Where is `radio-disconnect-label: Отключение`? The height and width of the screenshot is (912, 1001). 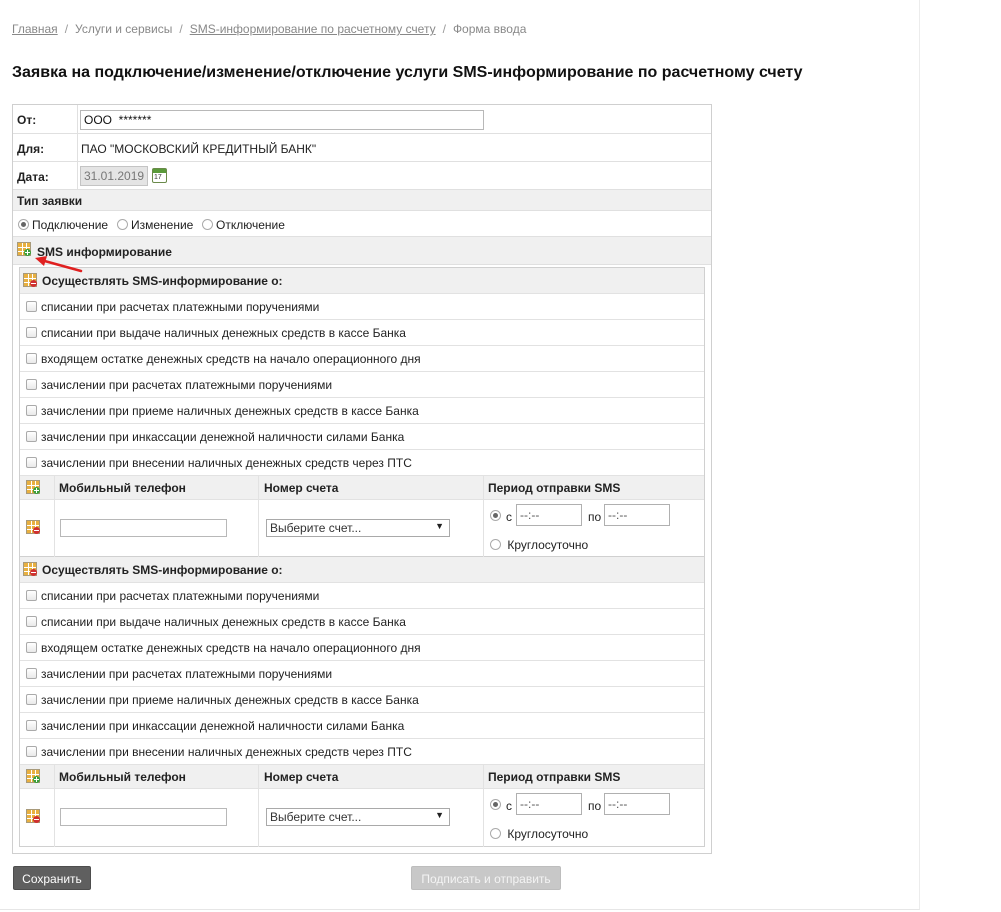 radio-disconnect-label: Отключение is located at coordinates (250, 225).